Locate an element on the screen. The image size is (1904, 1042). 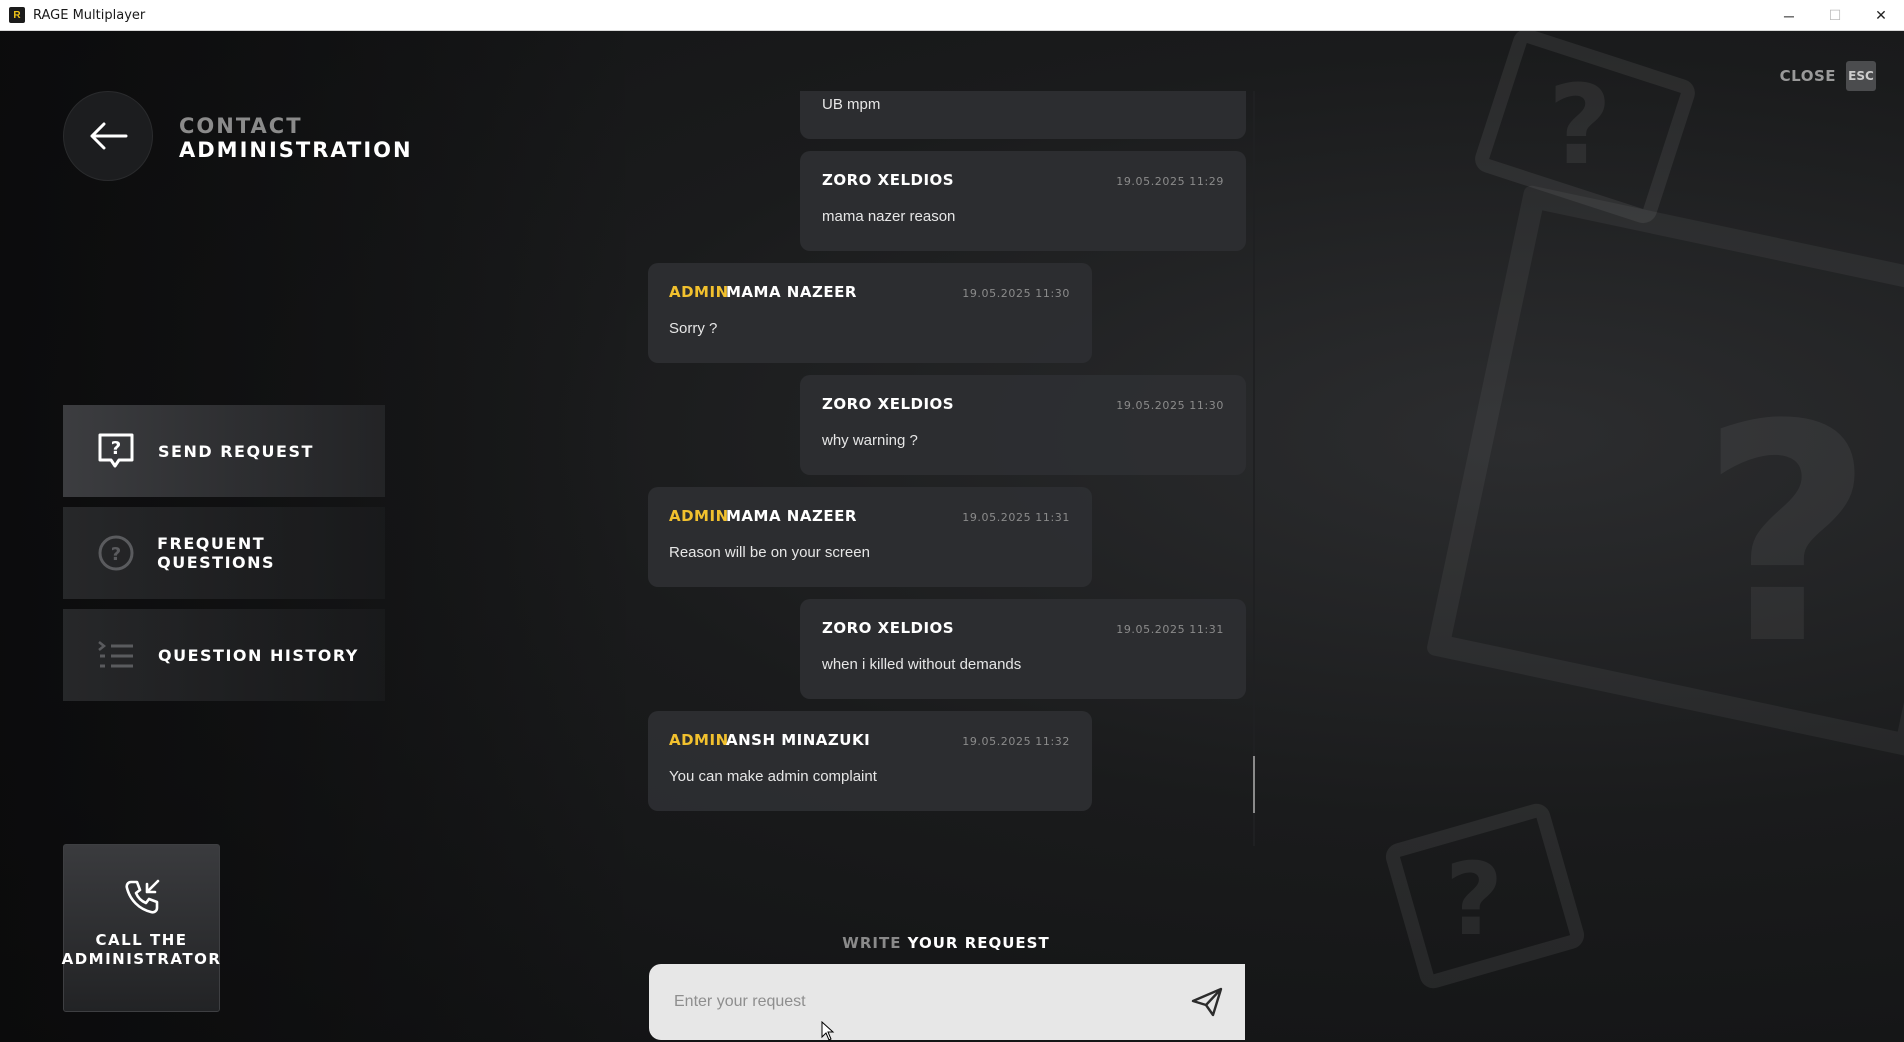
history-list-icon is located at coordinates (116, 655).